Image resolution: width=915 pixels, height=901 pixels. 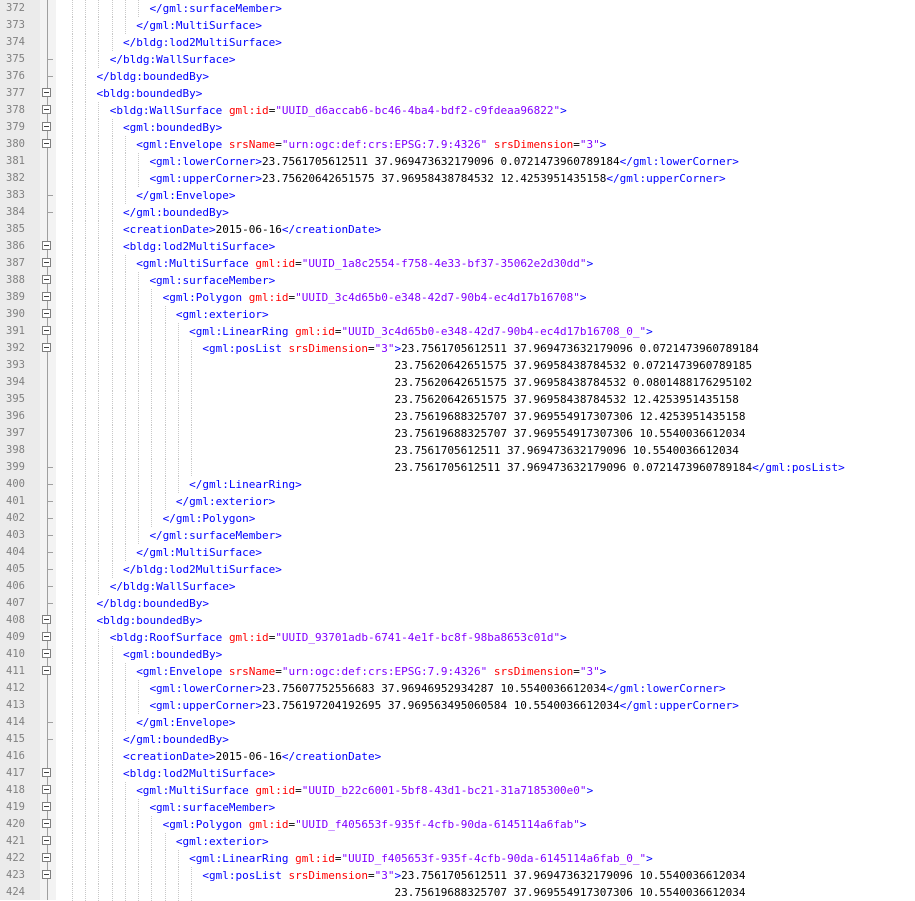 What do you see at coordinates (457, 59) in the screenshot?
I see `code-line: 375 </bldg:WallSurface>` at bounding box center [457, 59].